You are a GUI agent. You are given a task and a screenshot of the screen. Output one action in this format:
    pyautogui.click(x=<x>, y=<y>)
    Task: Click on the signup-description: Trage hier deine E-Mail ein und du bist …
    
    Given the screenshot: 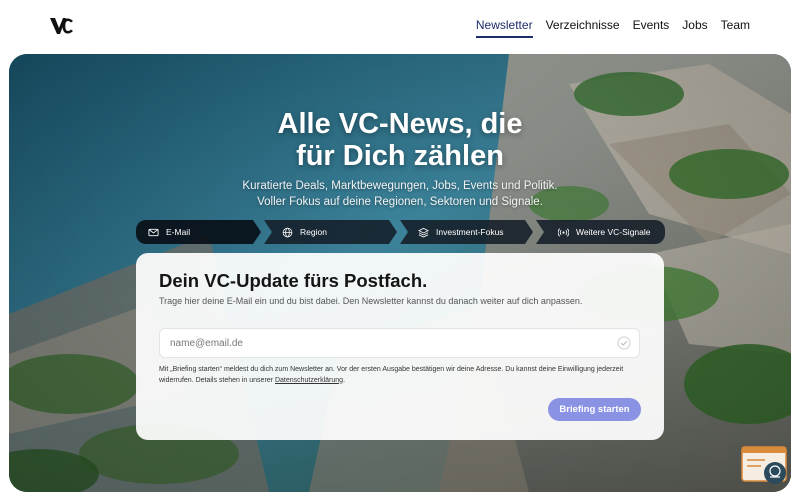 What is the action you would take?
    pyautogui.click(x=371, y=301)
    